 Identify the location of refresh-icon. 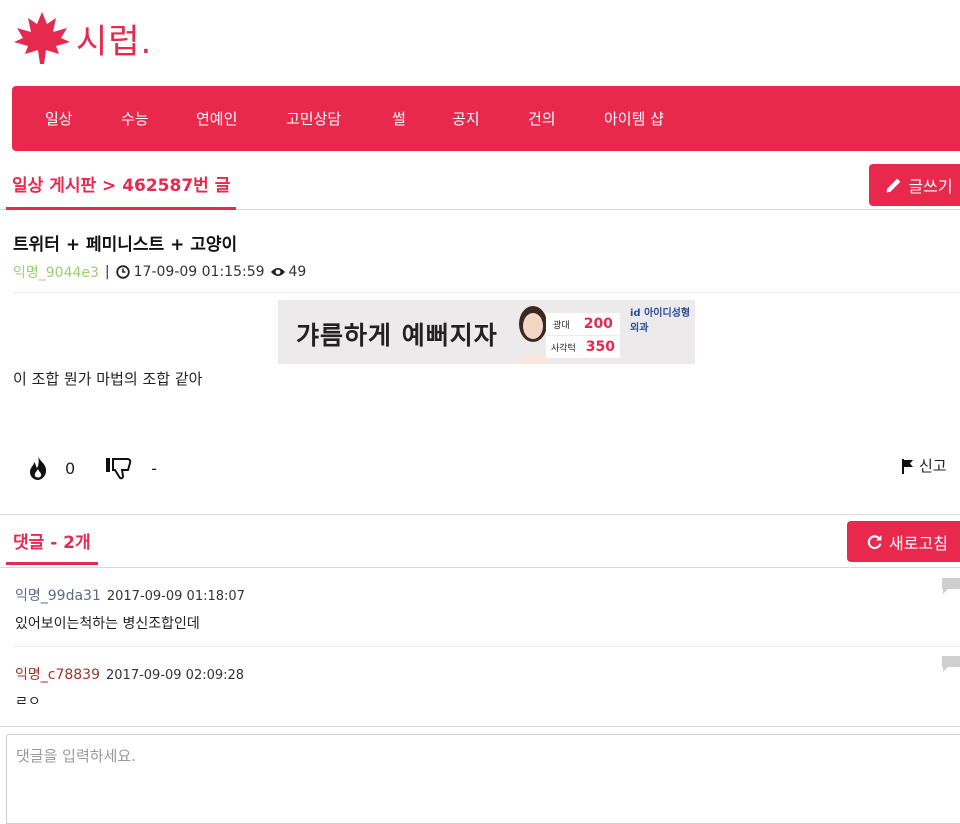
(874, 542).